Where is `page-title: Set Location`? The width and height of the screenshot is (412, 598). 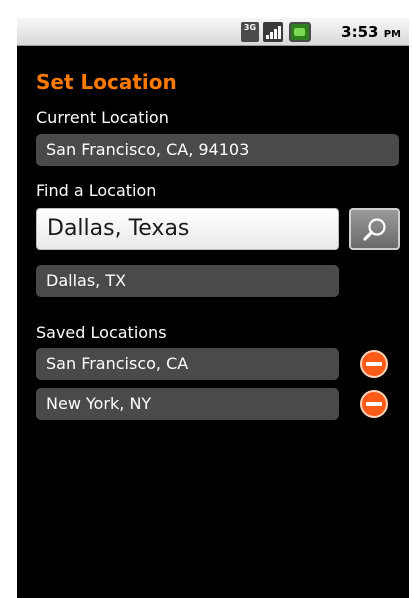
page-title: Set Location is located at coordinates (106, 82).